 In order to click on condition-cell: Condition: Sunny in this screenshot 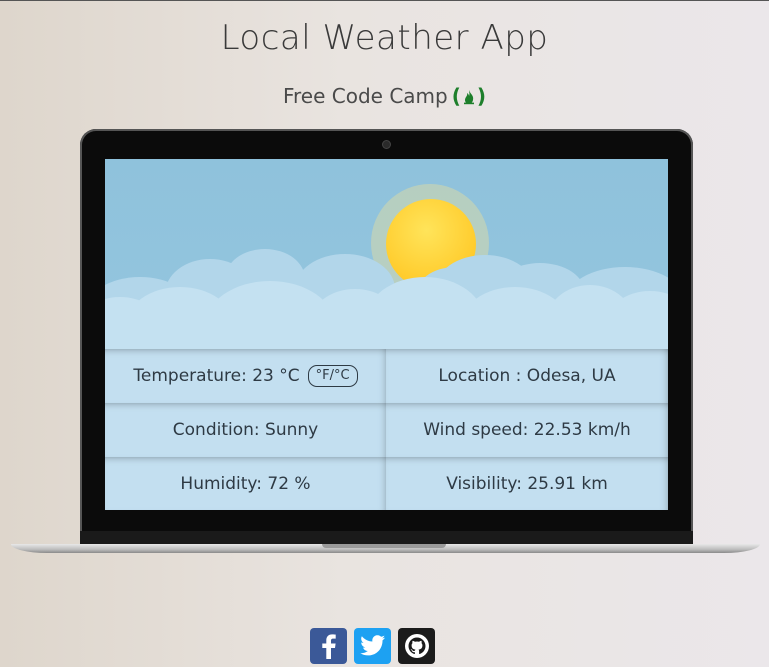, I will do `click(245, 430)`.